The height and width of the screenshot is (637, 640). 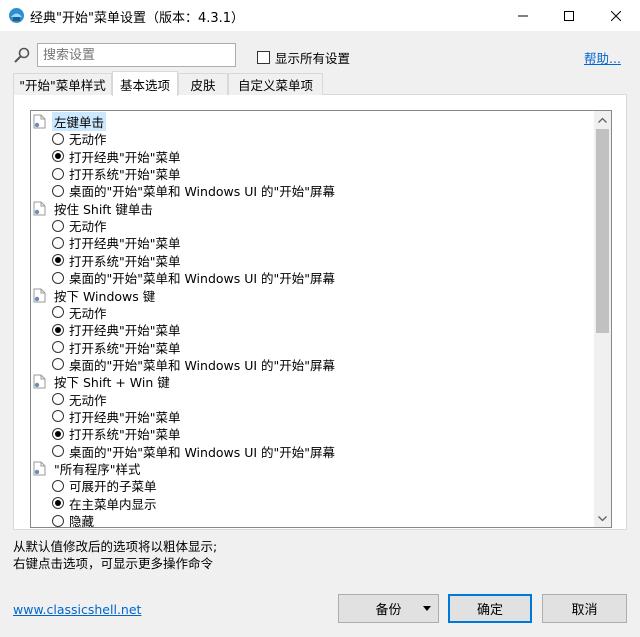 I want to click on cancel-button: 取消, so click(x=584, y=608).